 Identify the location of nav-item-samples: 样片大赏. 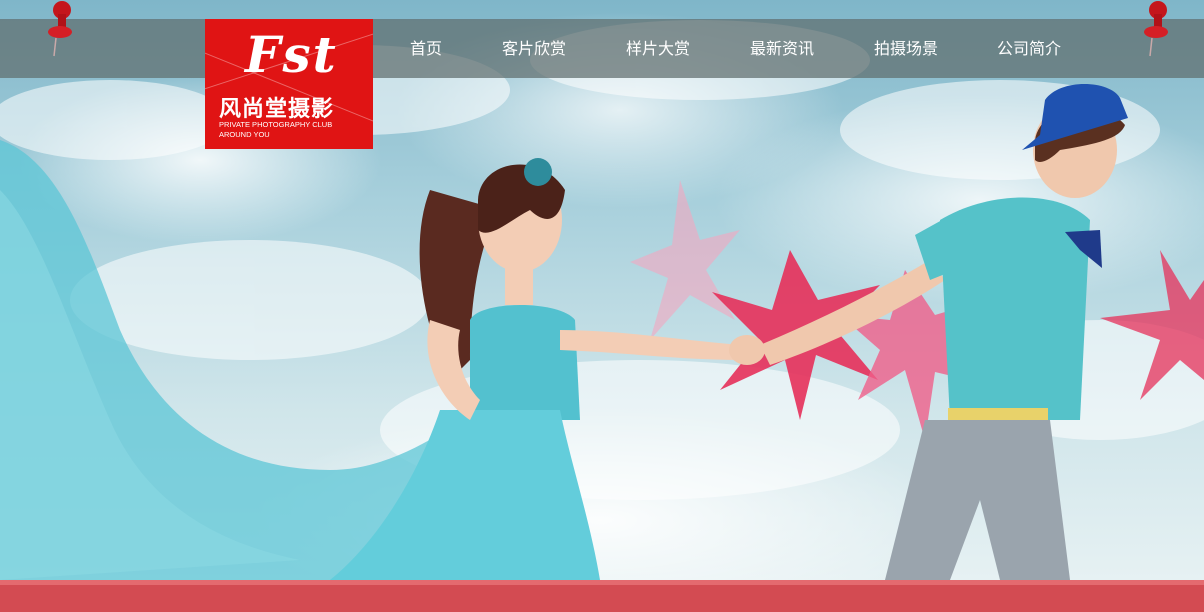
(658, 48).